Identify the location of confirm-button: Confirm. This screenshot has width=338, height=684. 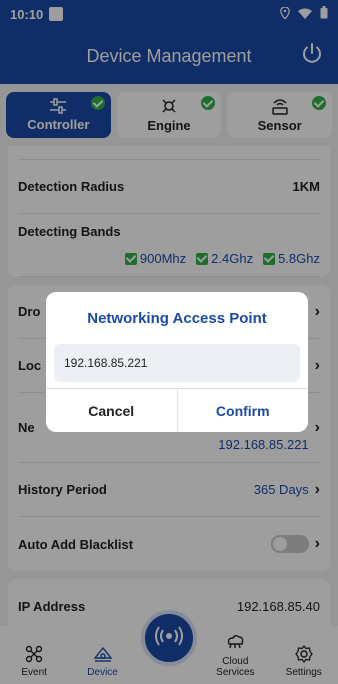
(243, 410).